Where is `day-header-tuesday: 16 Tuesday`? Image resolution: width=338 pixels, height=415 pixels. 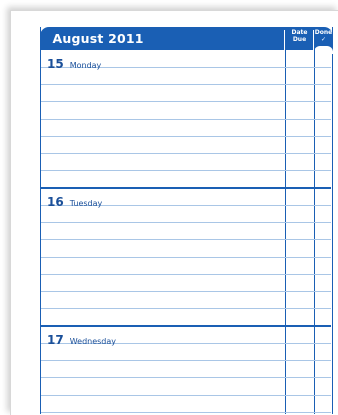 day-header-tuesday: 16 Tuesday is located at coordinates (75, 200).